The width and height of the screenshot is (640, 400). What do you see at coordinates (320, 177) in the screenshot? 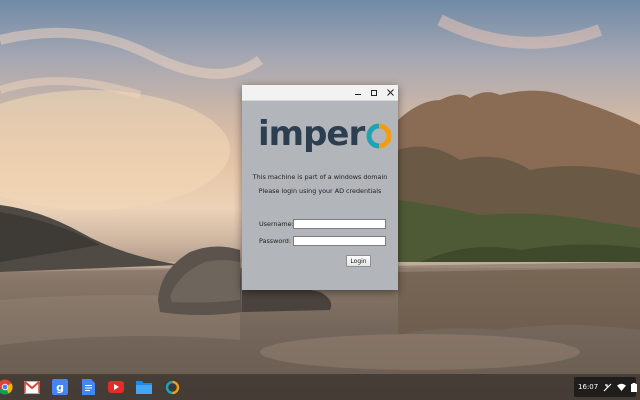
I see `domain-message: This machine is part of a windows domain` at bounding box center [320, 177].